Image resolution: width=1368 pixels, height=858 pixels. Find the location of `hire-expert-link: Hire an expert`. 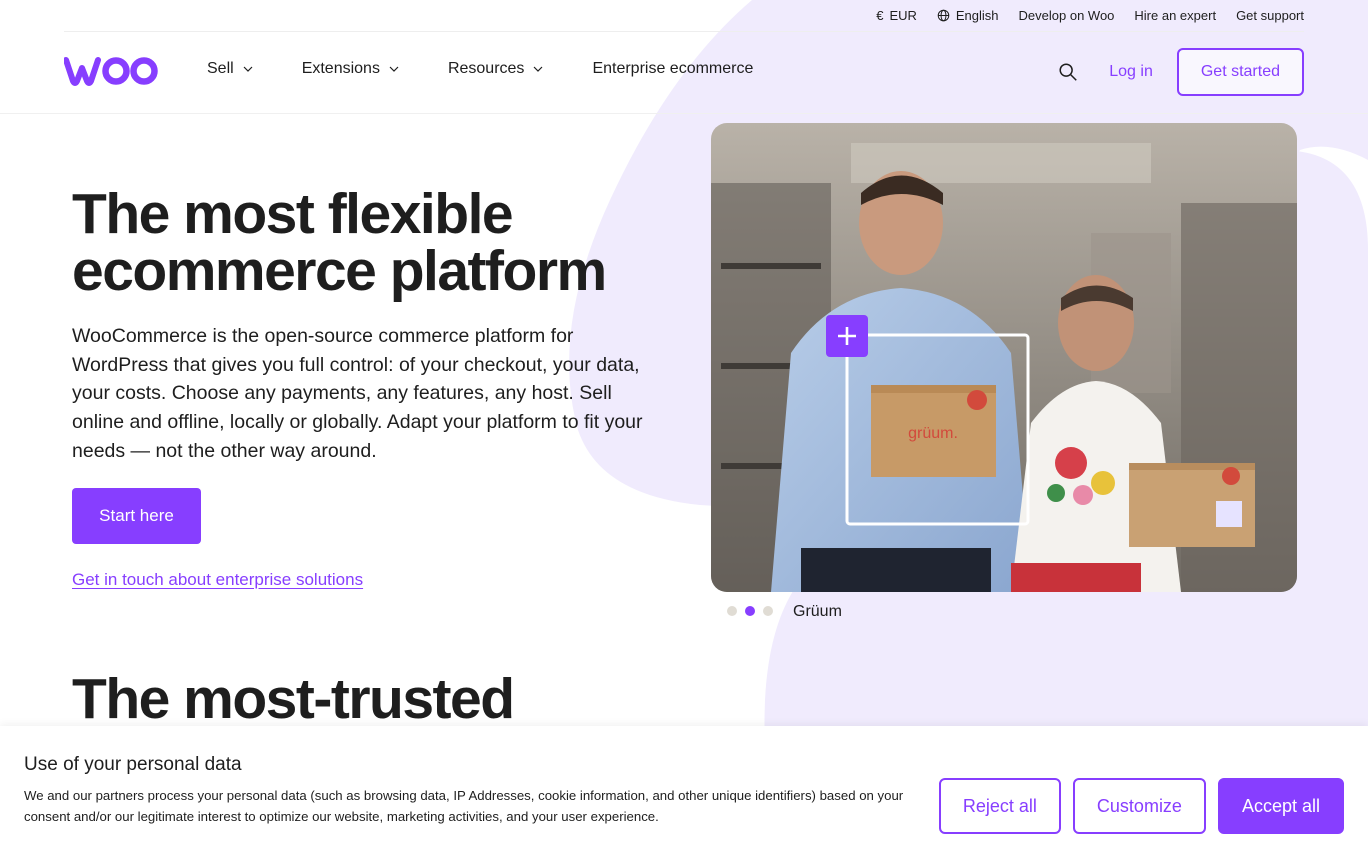

hire-expert-link: Hire an expert is located at coordinates (1175, 15).